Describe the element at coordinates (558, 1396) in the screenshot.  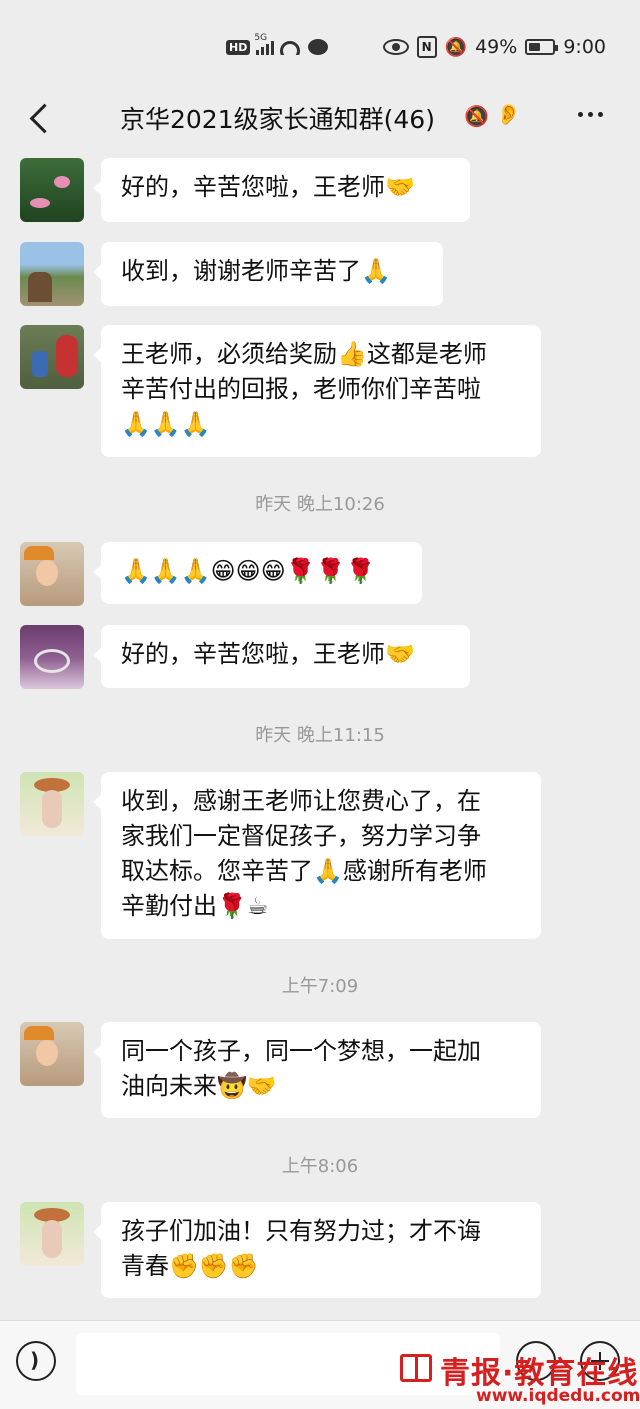
I see `watermark-url: www.iqdedu.com` at that location.